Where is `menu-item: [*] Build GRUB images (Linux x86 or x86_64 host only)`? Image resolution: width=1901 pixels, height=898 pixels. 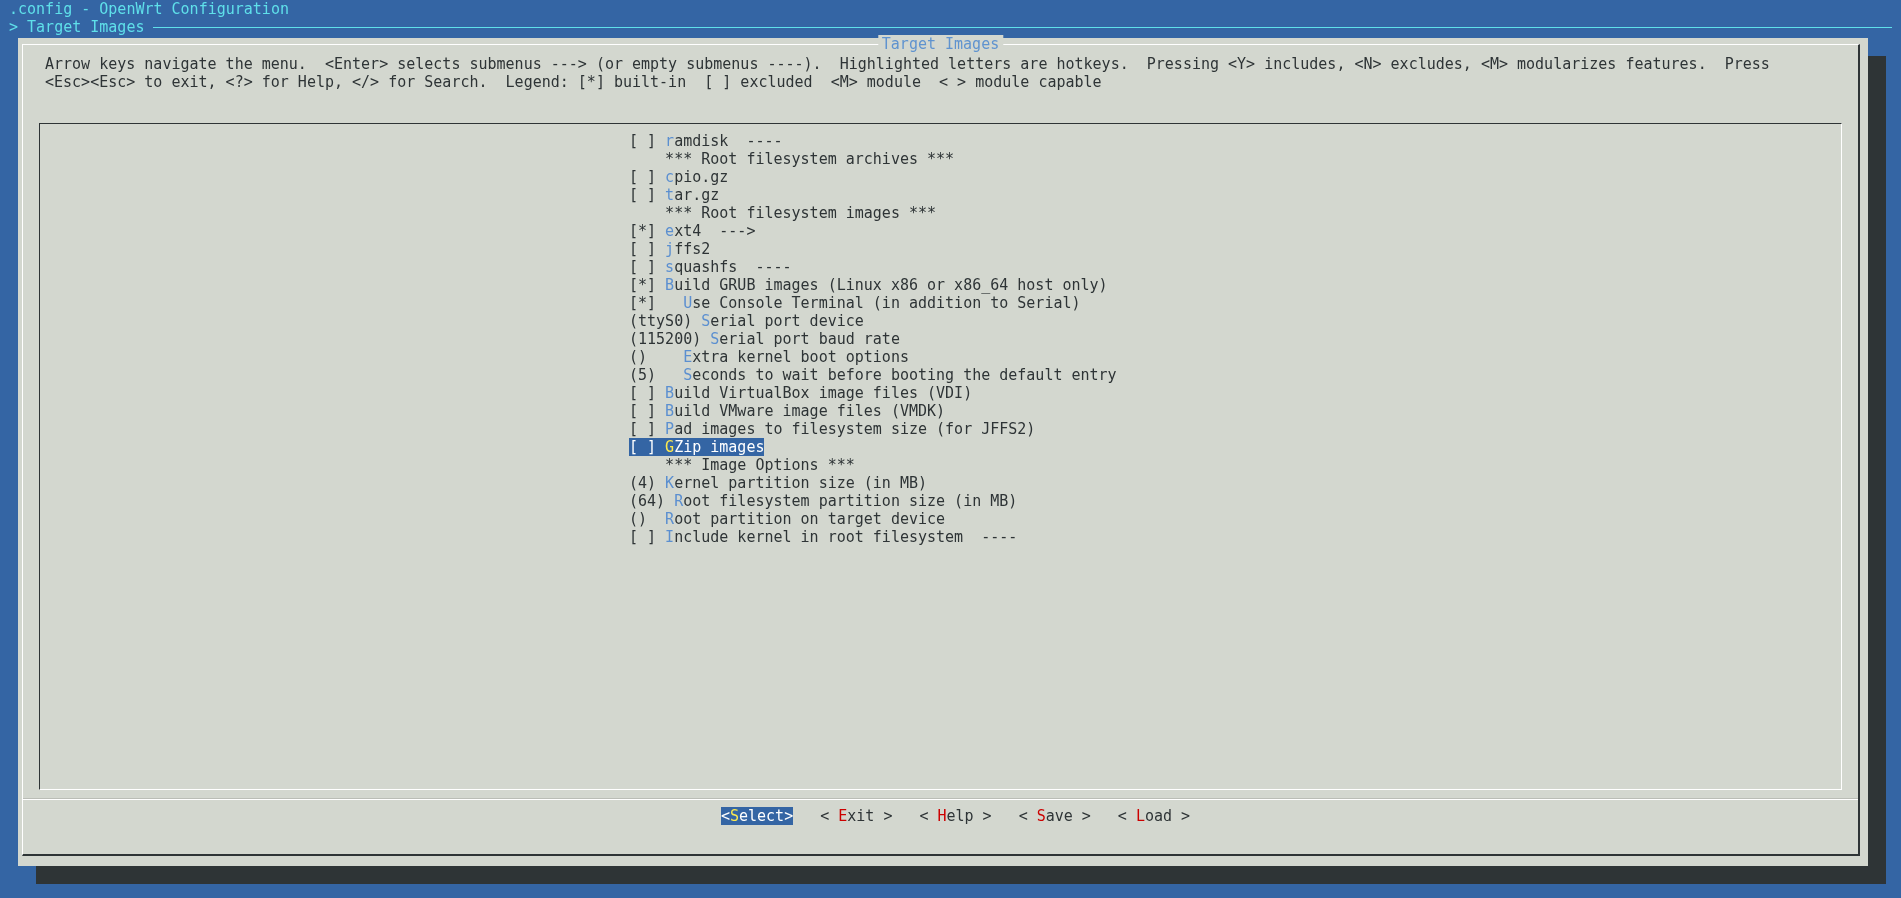 menu-item: [*] Build GRUB images (Linux x86 or x86_64 host only) is located at coordinates (868, 285).